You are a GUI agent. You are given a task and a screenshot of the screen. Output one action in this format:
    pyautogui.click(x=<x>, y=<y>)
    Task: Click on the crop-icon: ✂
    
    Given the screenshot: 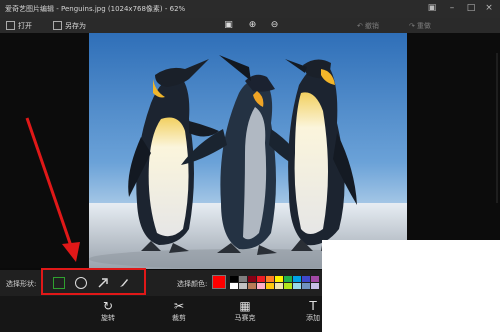 What is the action you would take?
    pyautogui.click(x=179, y=306)
    